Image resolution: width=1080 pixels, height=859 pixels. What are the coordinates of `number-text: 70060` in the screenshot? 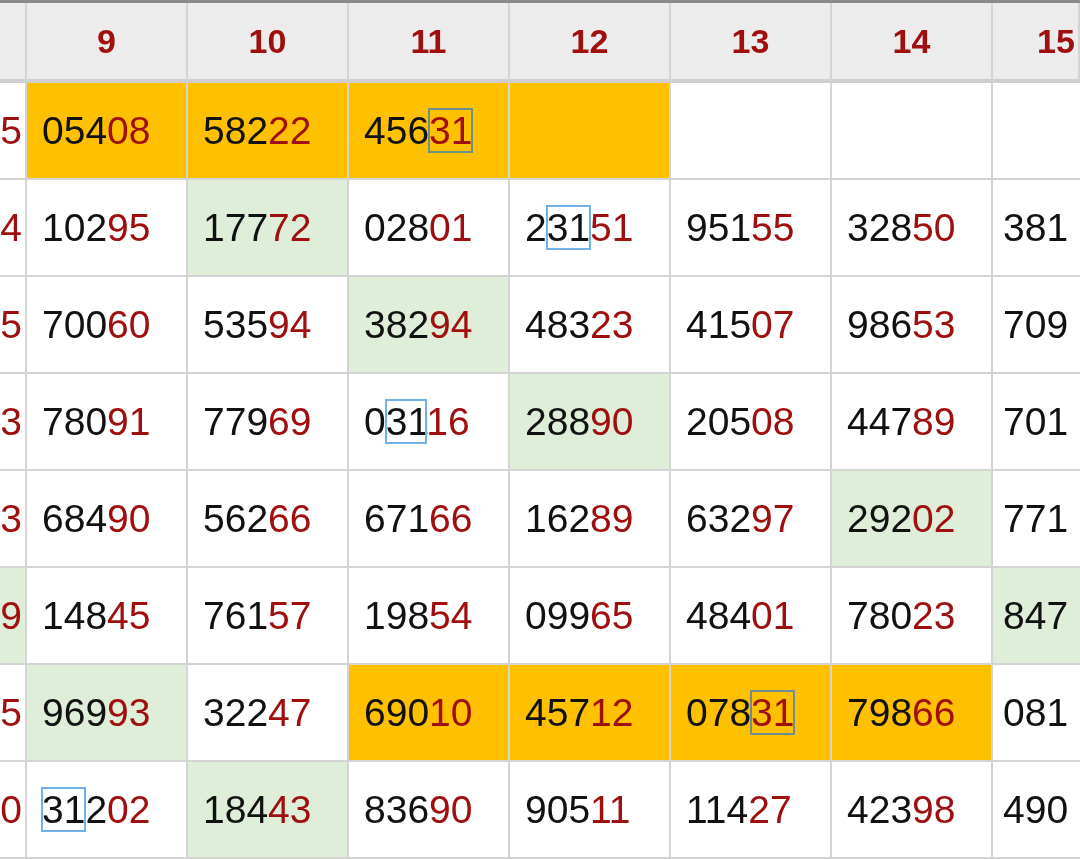 It's located at (96, 324).